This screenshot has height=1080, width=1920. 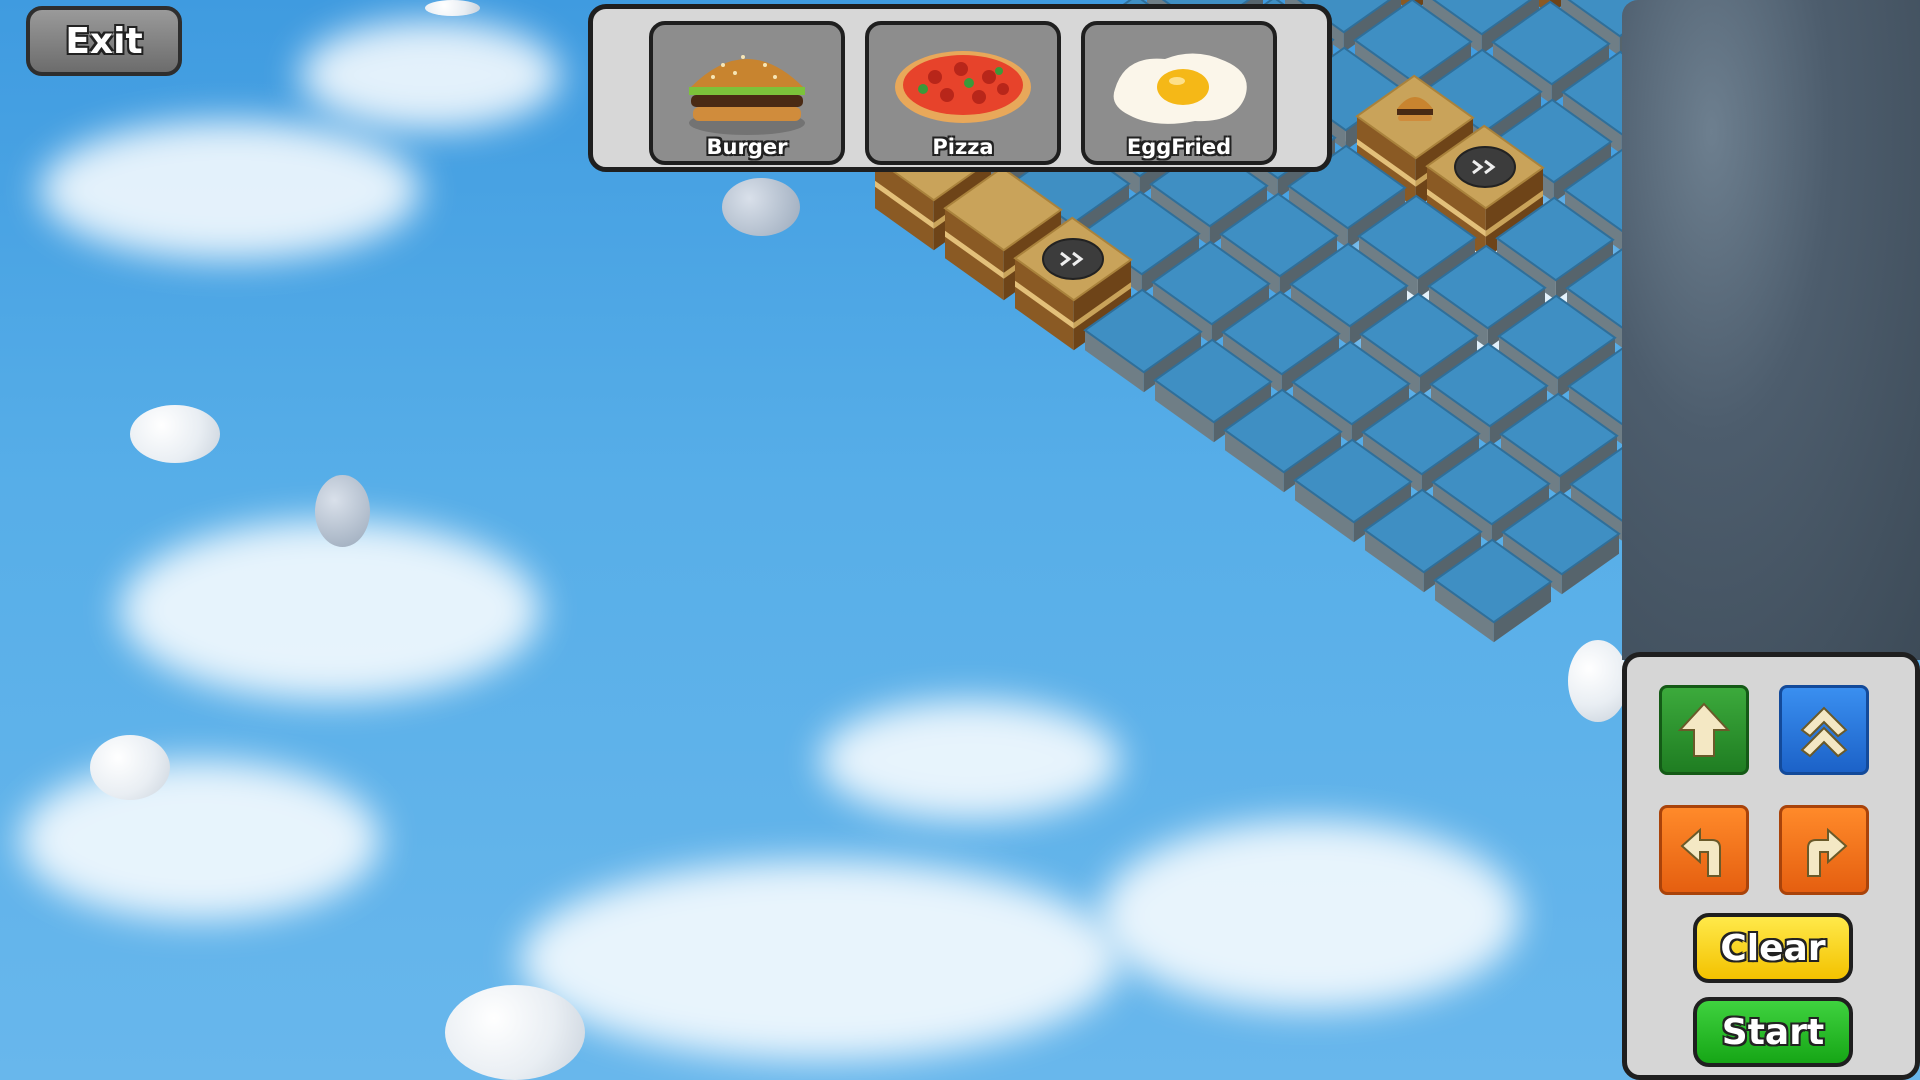 I want to click on turn-right-icon, so click(x=1827, y=852).